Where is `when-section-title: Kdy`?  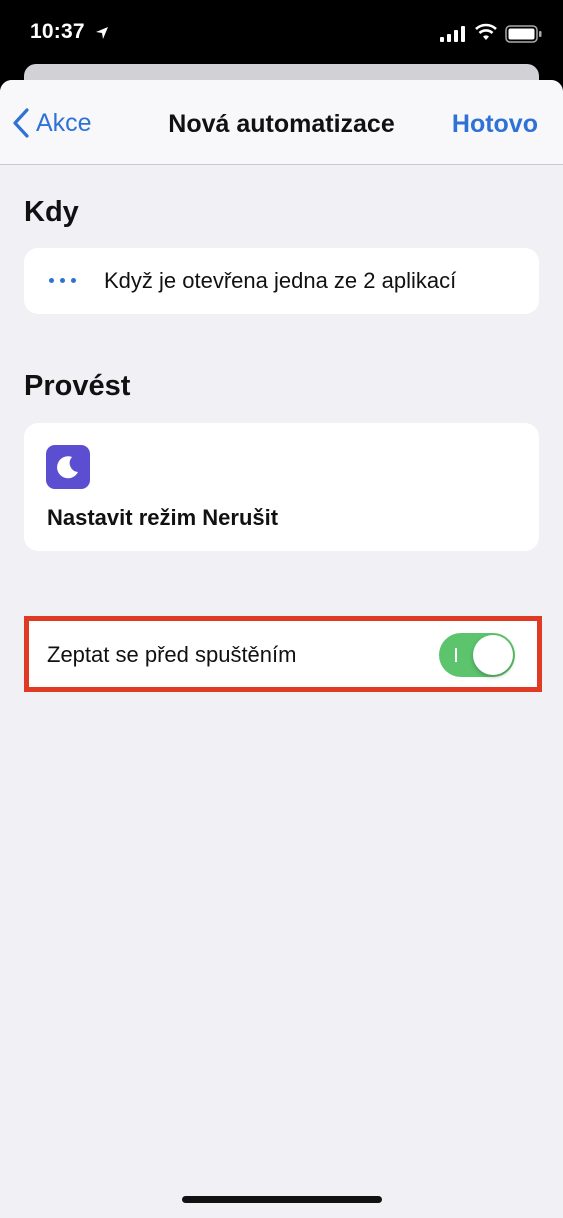
when-section-title: Kdy is located at coordinates (51, 212).